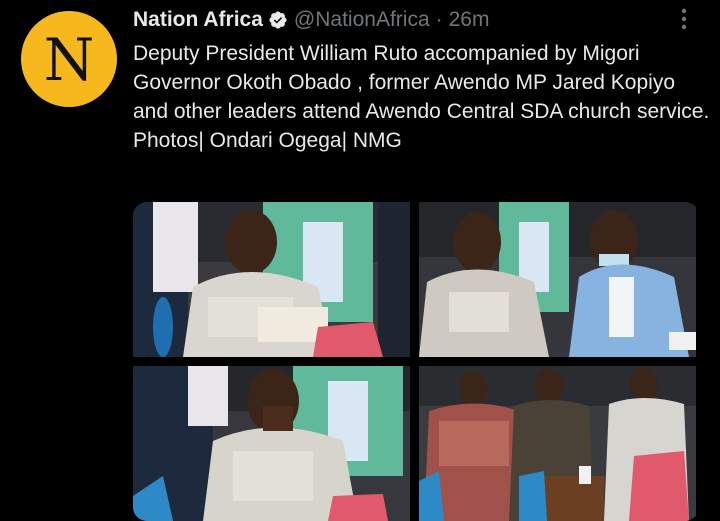 The width and height of the screenshot is (720, 521). I want to click on photo-credit: Photos| Ondari Ogega| NMG, so click(267, 140).